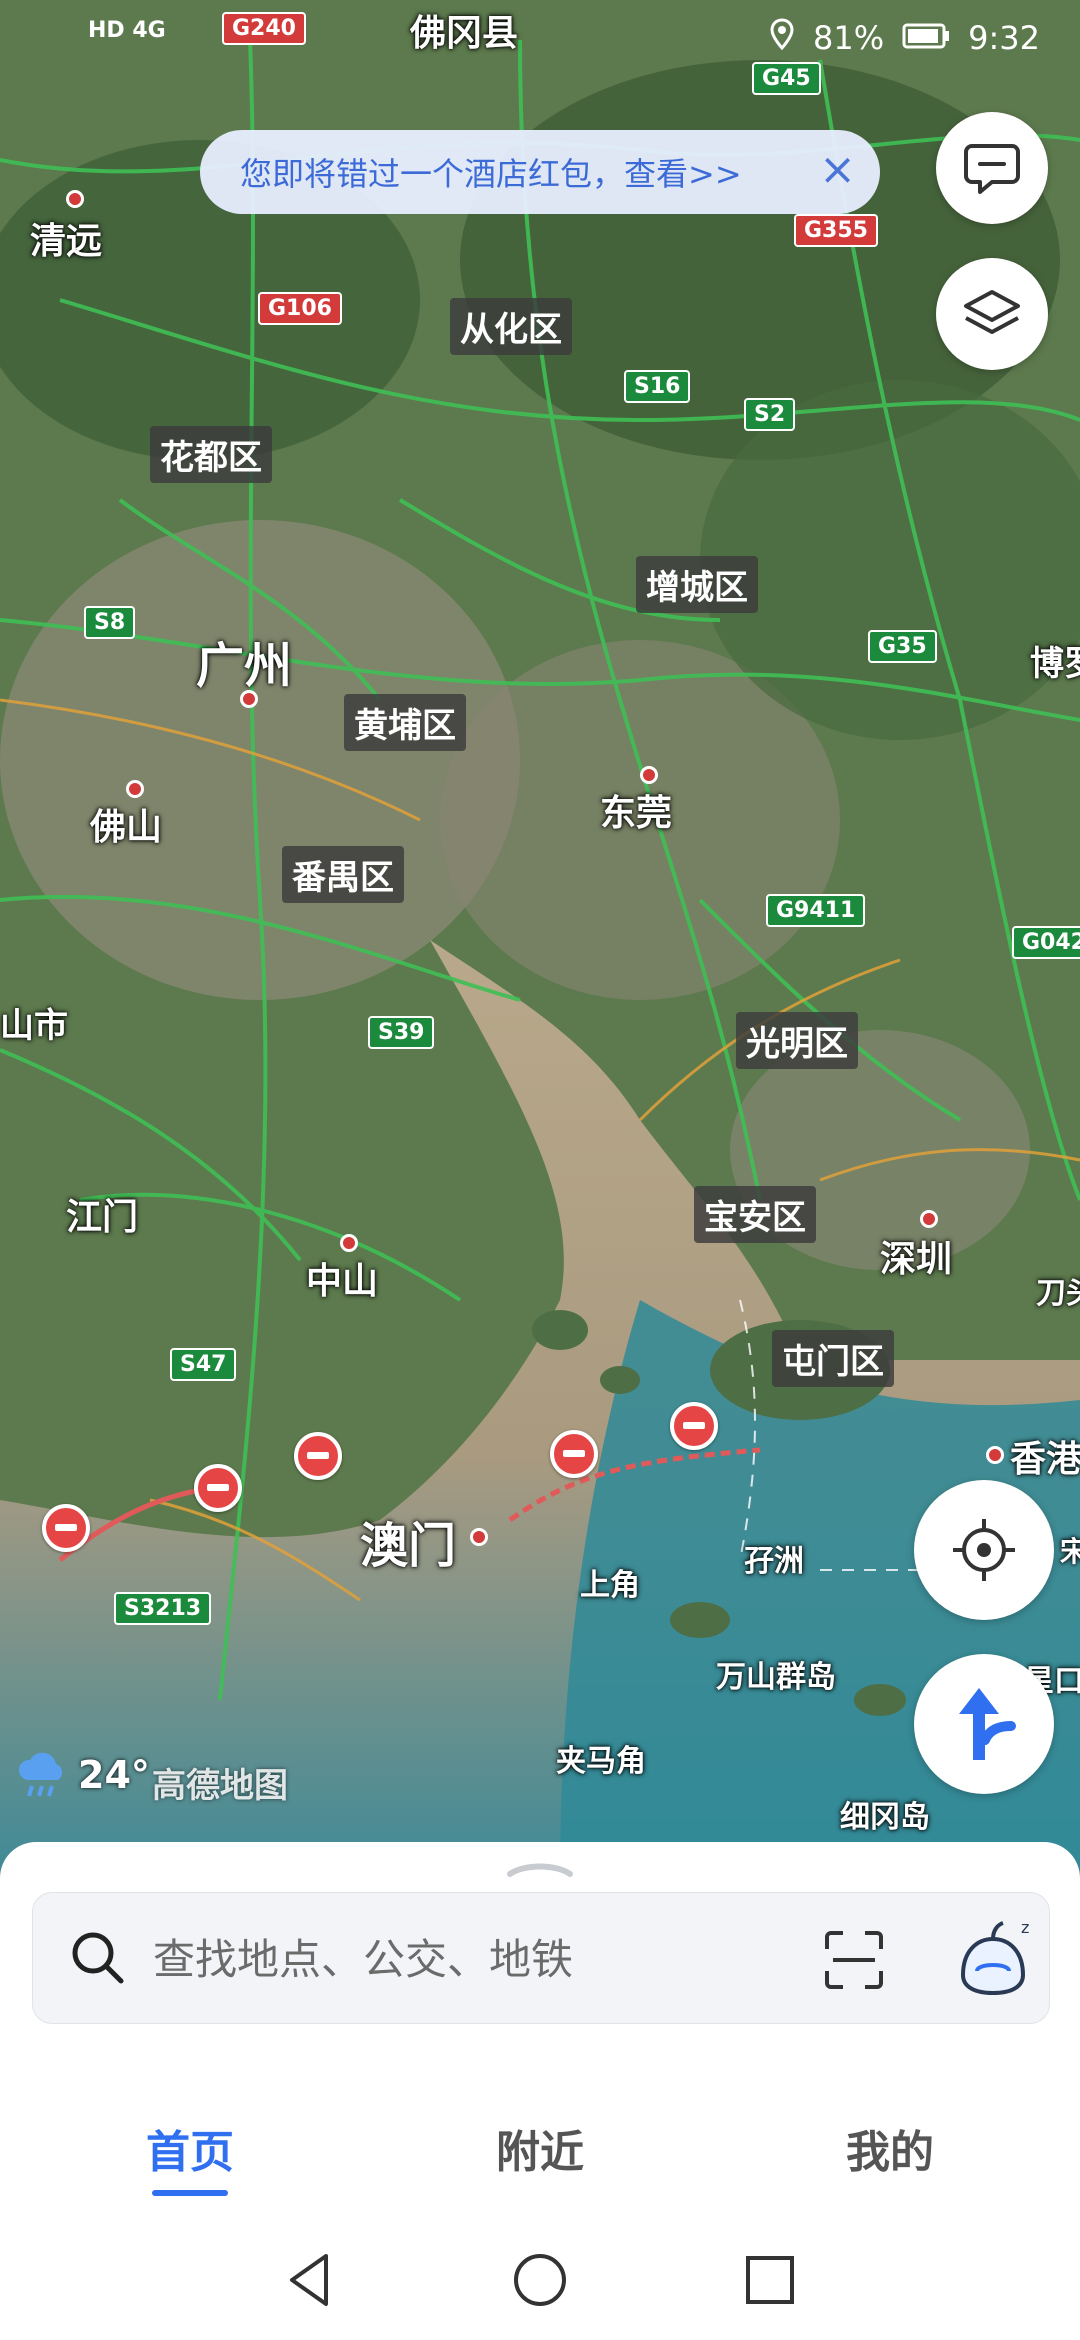 The image size is (1080, 2340). I want to click on road-shield-national: G355, so click(836, 230).